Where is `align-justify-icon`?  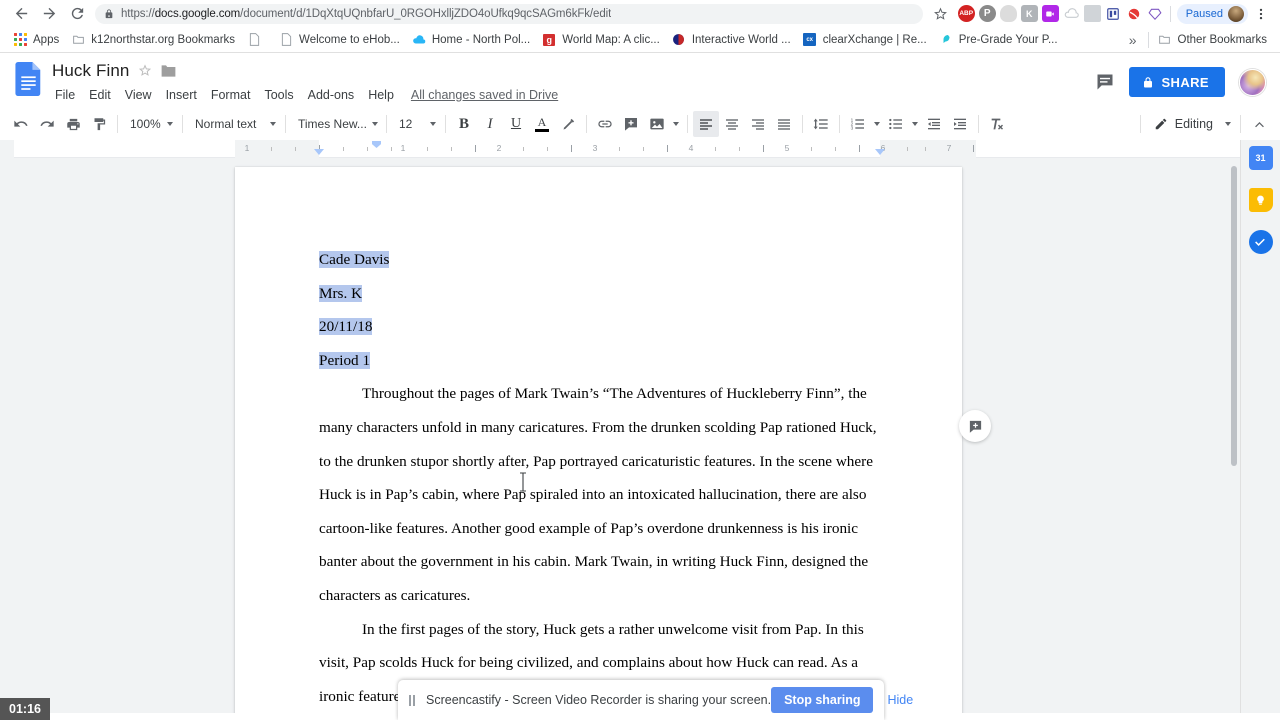 align-justify-icon is located at coordinates (784, 124).